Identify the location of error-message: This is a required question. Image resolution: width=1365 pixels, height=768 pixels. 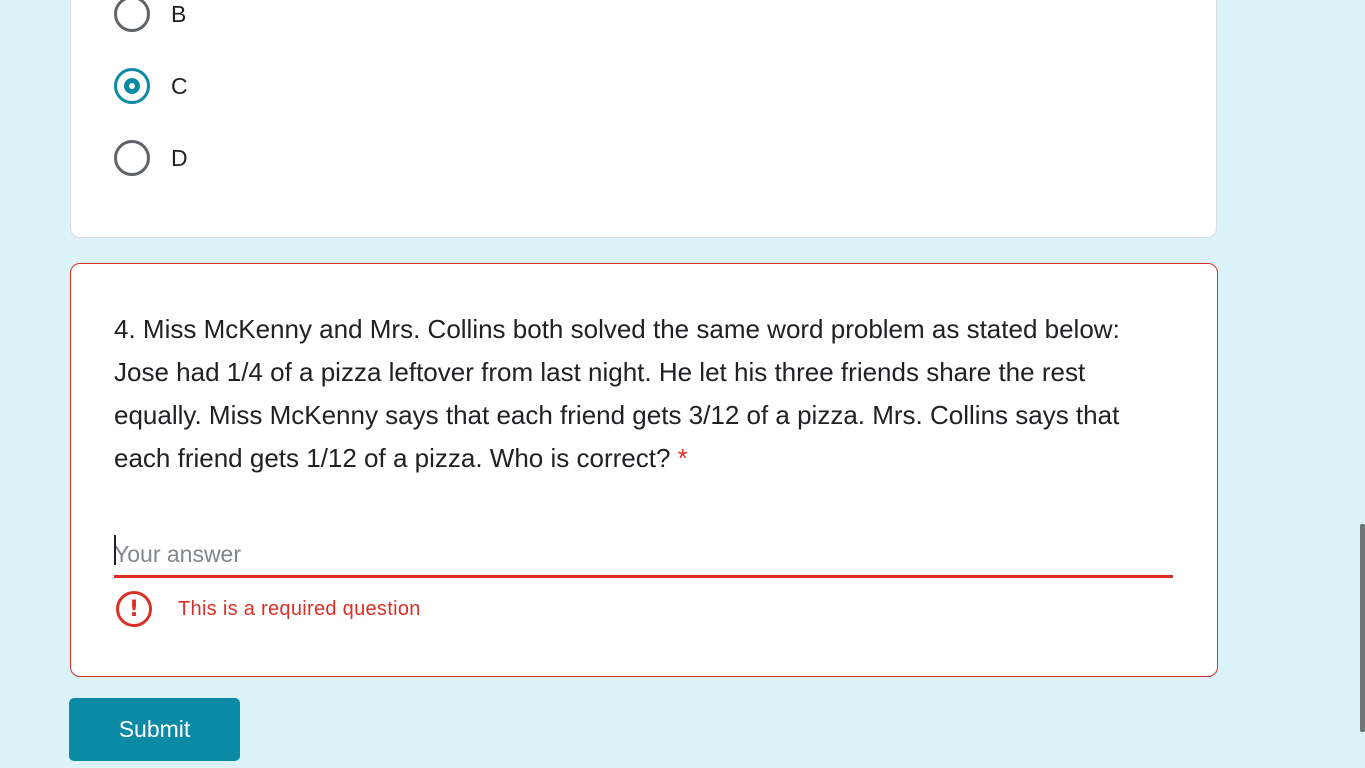
(299, 608).